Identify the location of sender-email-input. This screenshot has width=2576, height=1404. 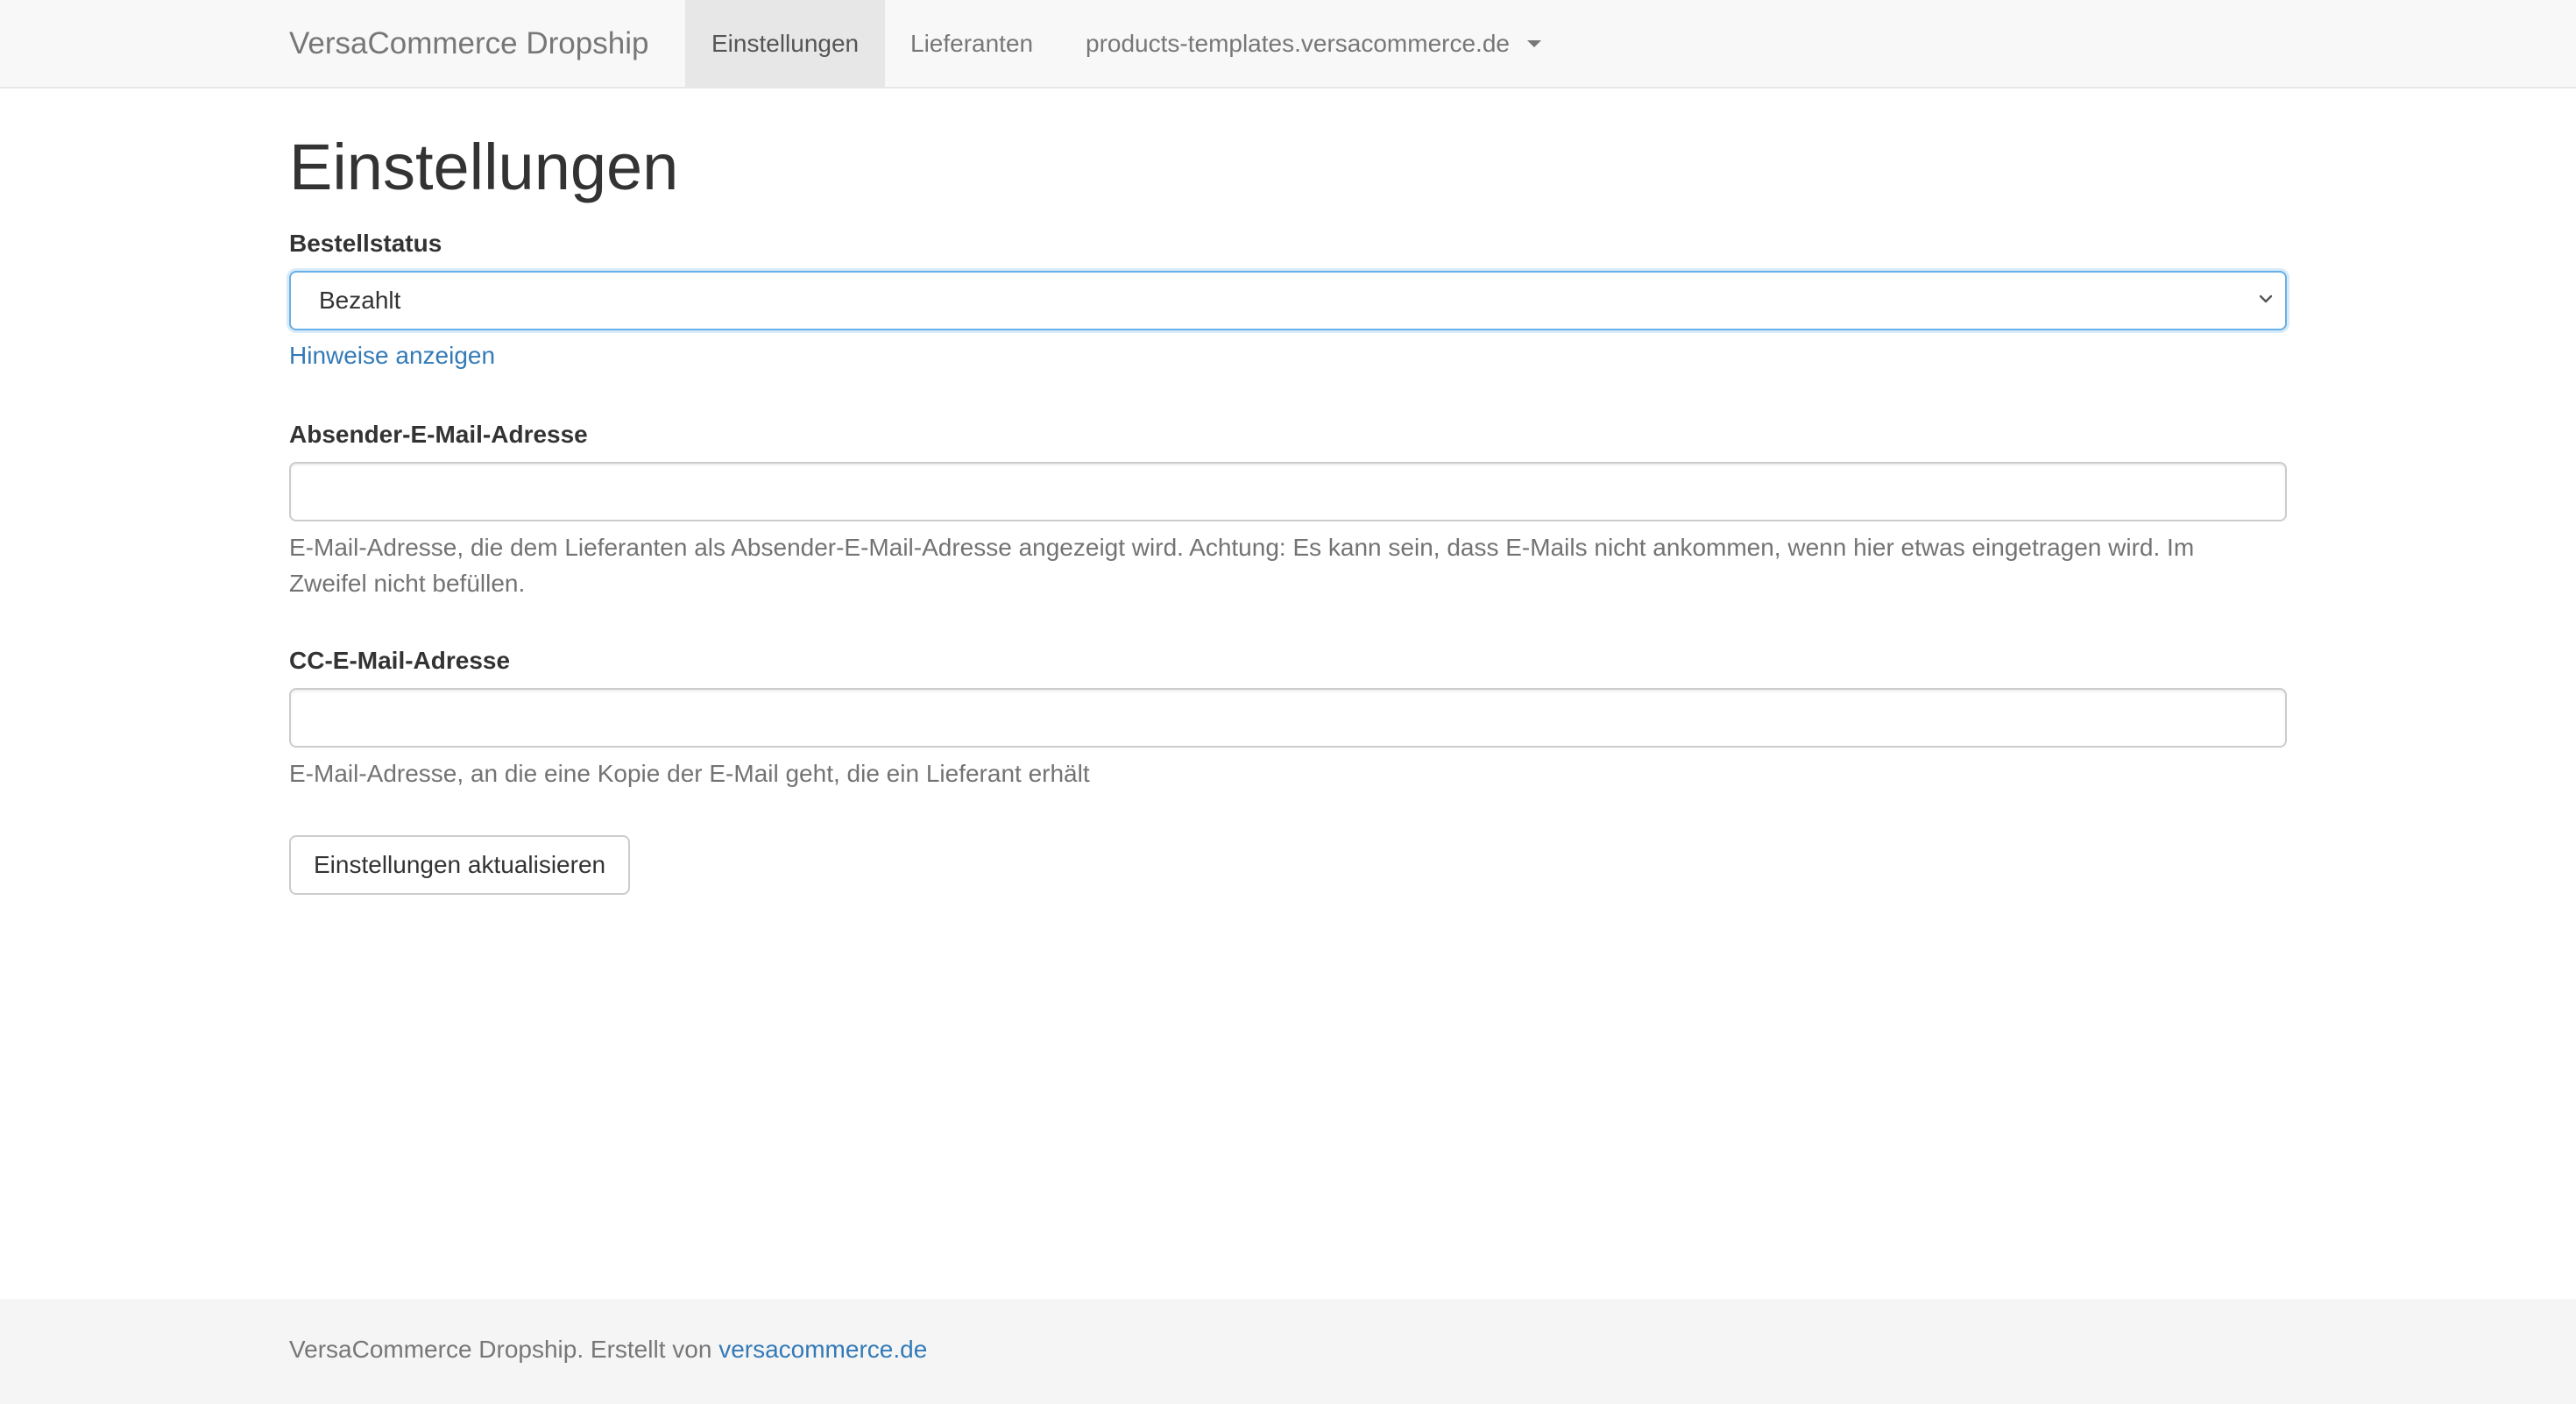
(1288, 491).